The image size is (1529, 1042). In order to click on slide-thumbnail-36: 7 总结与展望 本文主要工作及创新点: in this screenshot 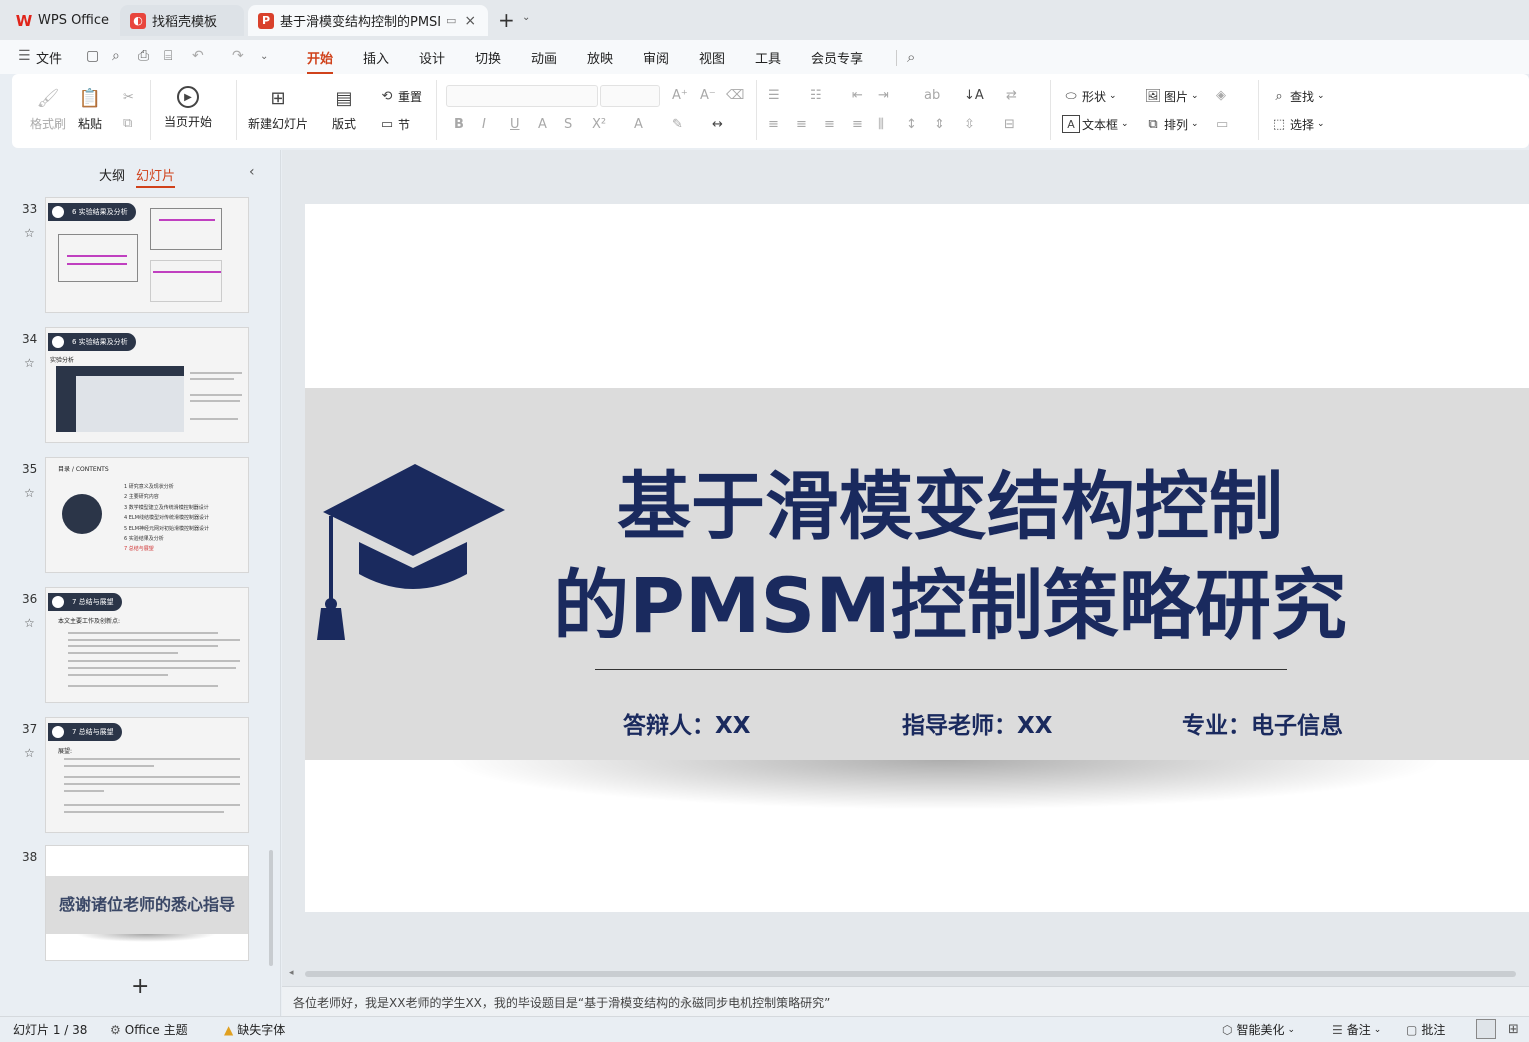, I will do `click(147, 645)`.